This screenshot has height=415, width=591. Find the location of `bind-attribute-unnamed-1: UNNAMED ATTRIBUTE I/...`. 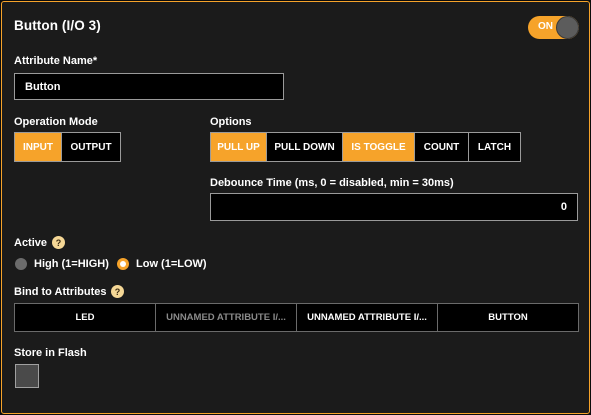

bind-attribute-unnamed-1: UNNAMED ATTRIBUTE I/... is located at coordinates (226, 317).